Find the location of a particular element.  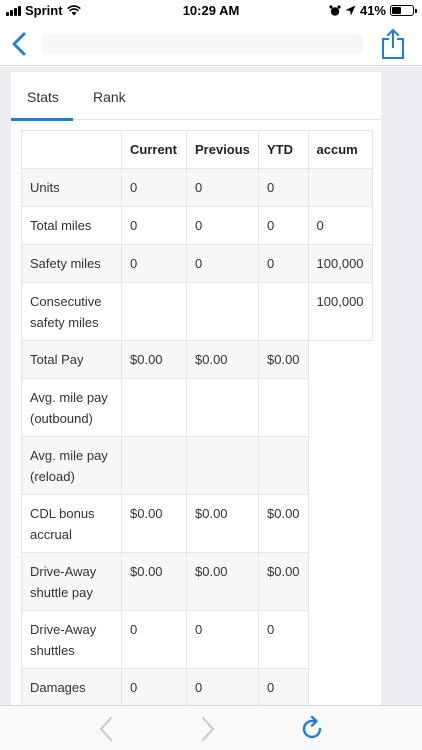

browser-nav-bar is located at coordinates (211, 44).